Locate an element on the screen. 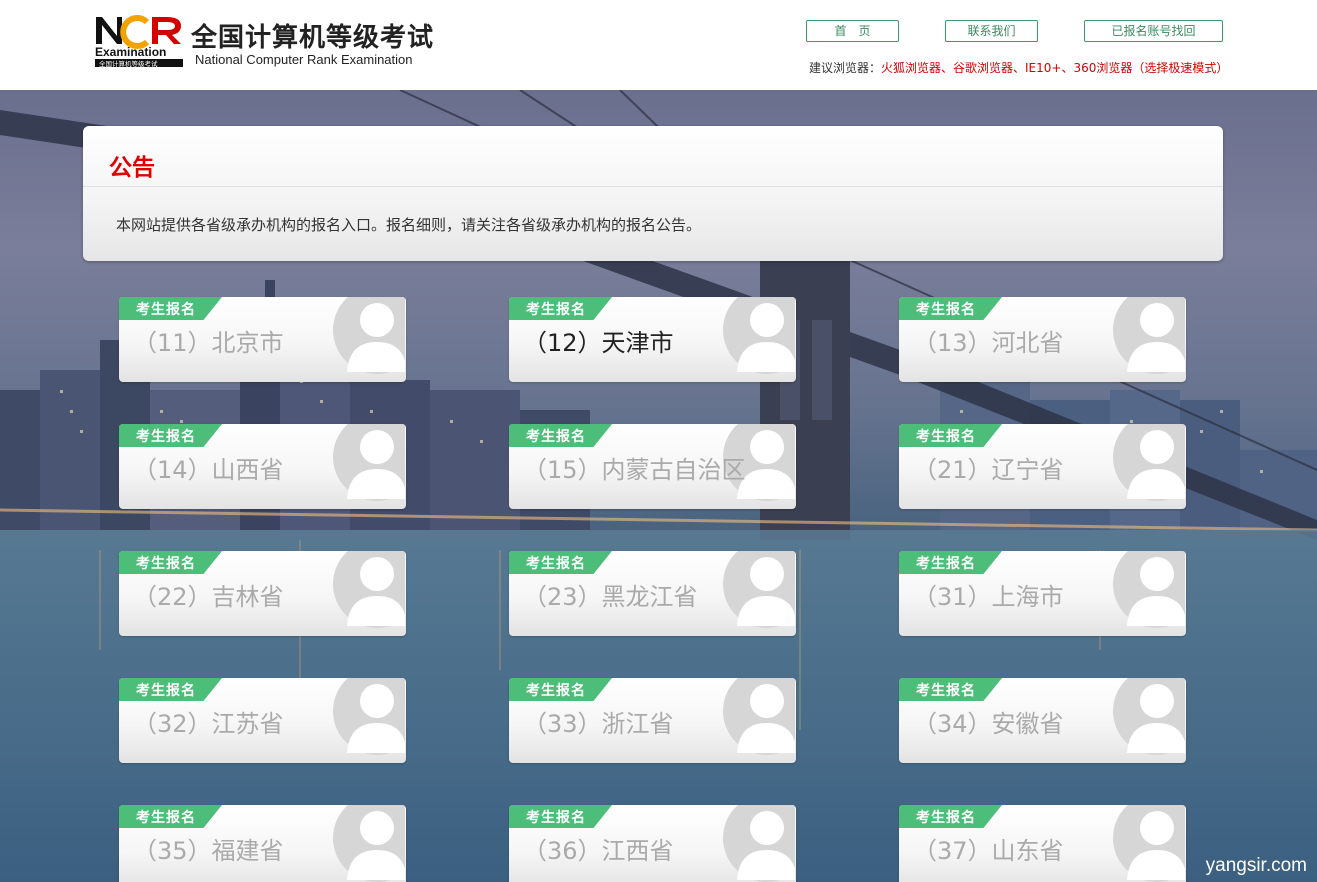 Image resolution: width=1317 pixels, height=882 pixels. notice-body: 本网站提供各省级承办机构的报名入口。报名细则，请关注各省级承办机构的报名公告。 is located at coordinates (409, 225).